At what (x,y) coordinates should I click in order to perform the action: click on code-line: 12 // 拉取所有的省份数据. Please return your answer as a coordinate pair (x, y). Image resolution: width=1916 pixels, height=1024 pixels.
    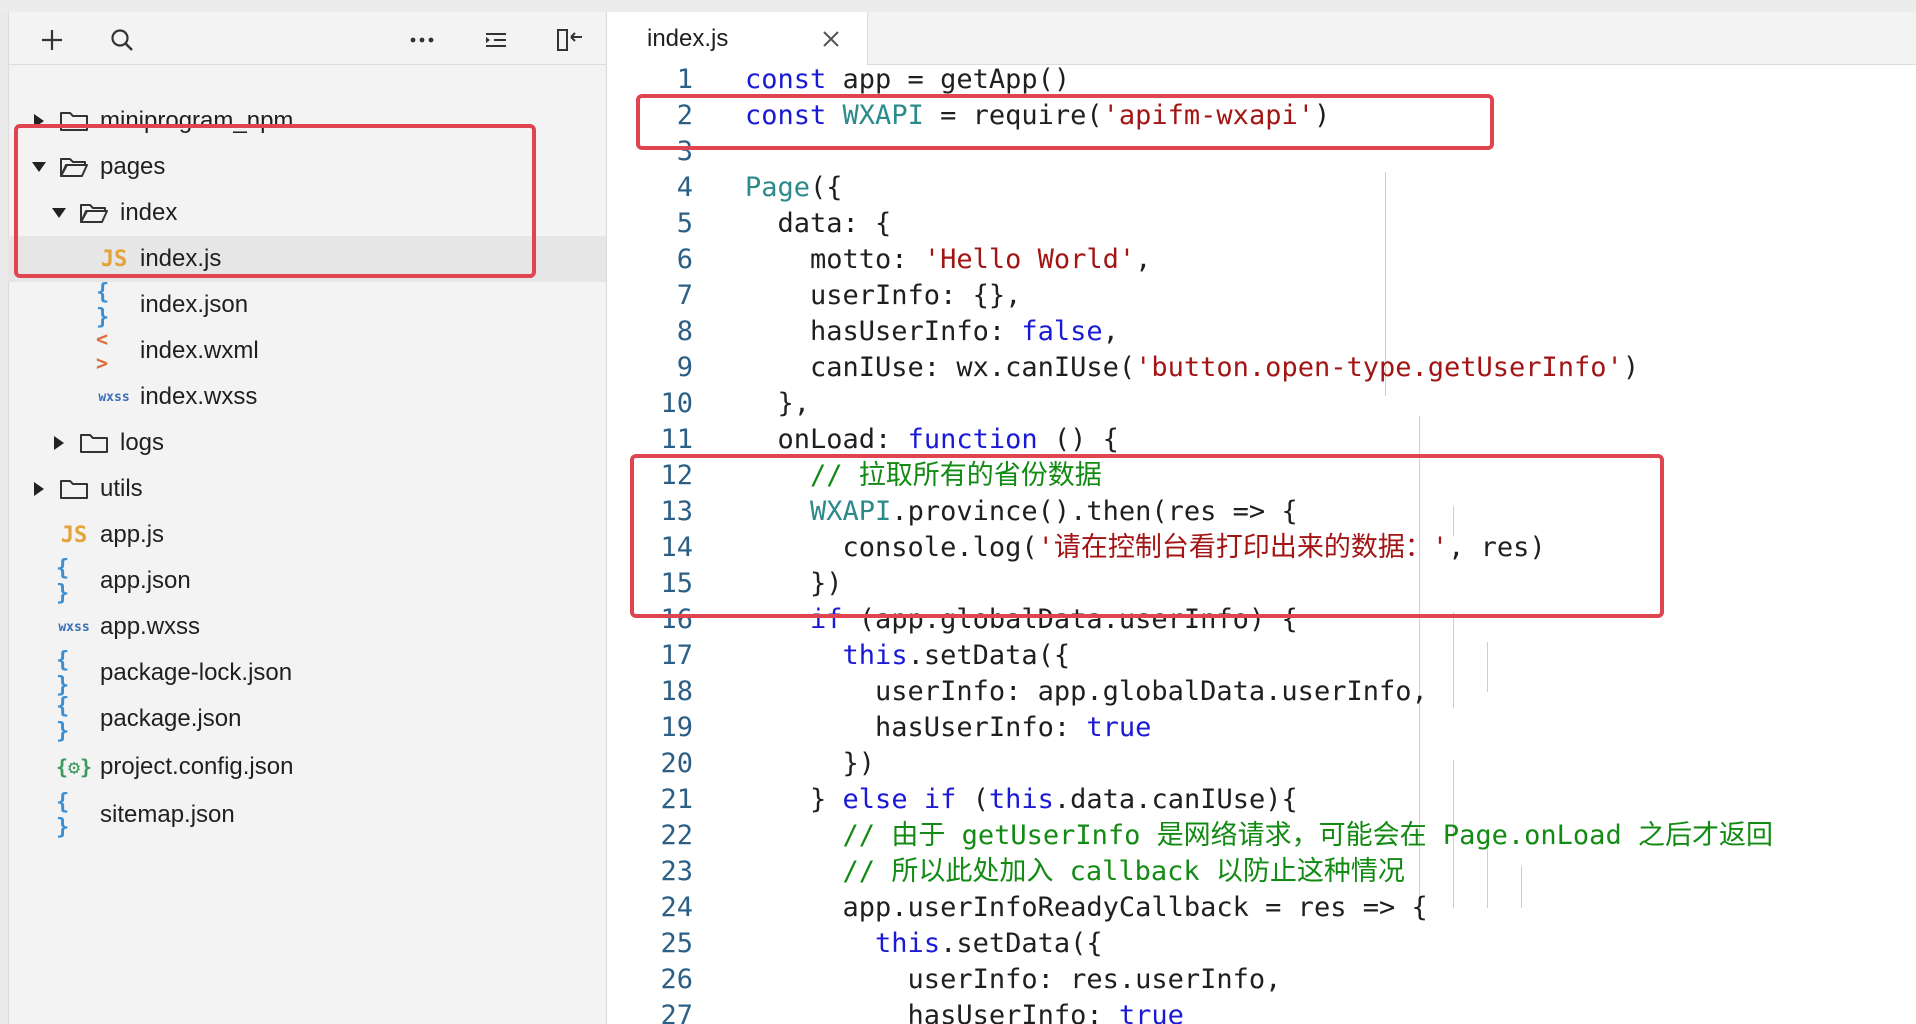
    Looking at the image, I should click on (1261, 476).